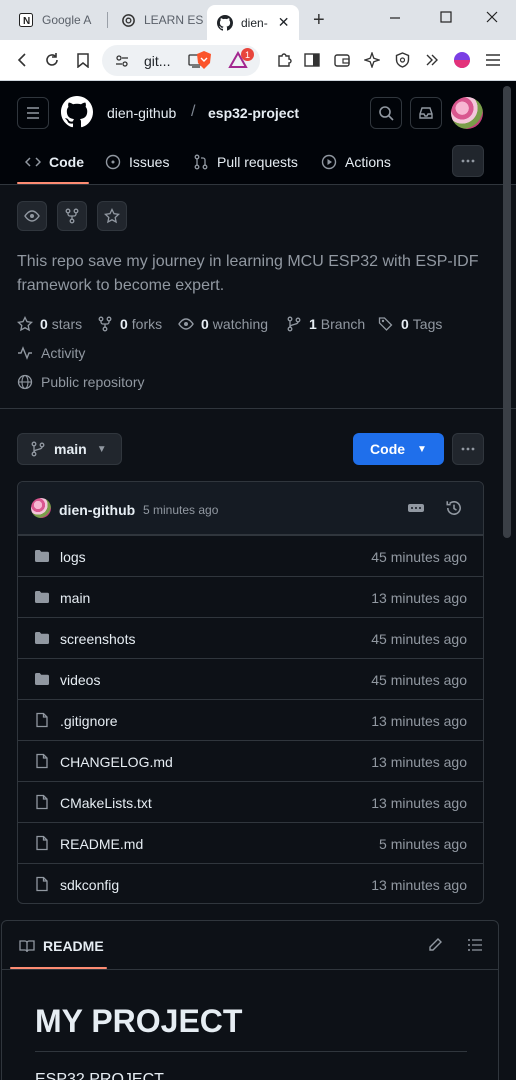 The image size is (516, 1080). What do you see at coordinates (250, 760) in the screenshot?
I see `file-row: CHANGELOG.md 13 minutes ago` at bounding box center [250, 760].